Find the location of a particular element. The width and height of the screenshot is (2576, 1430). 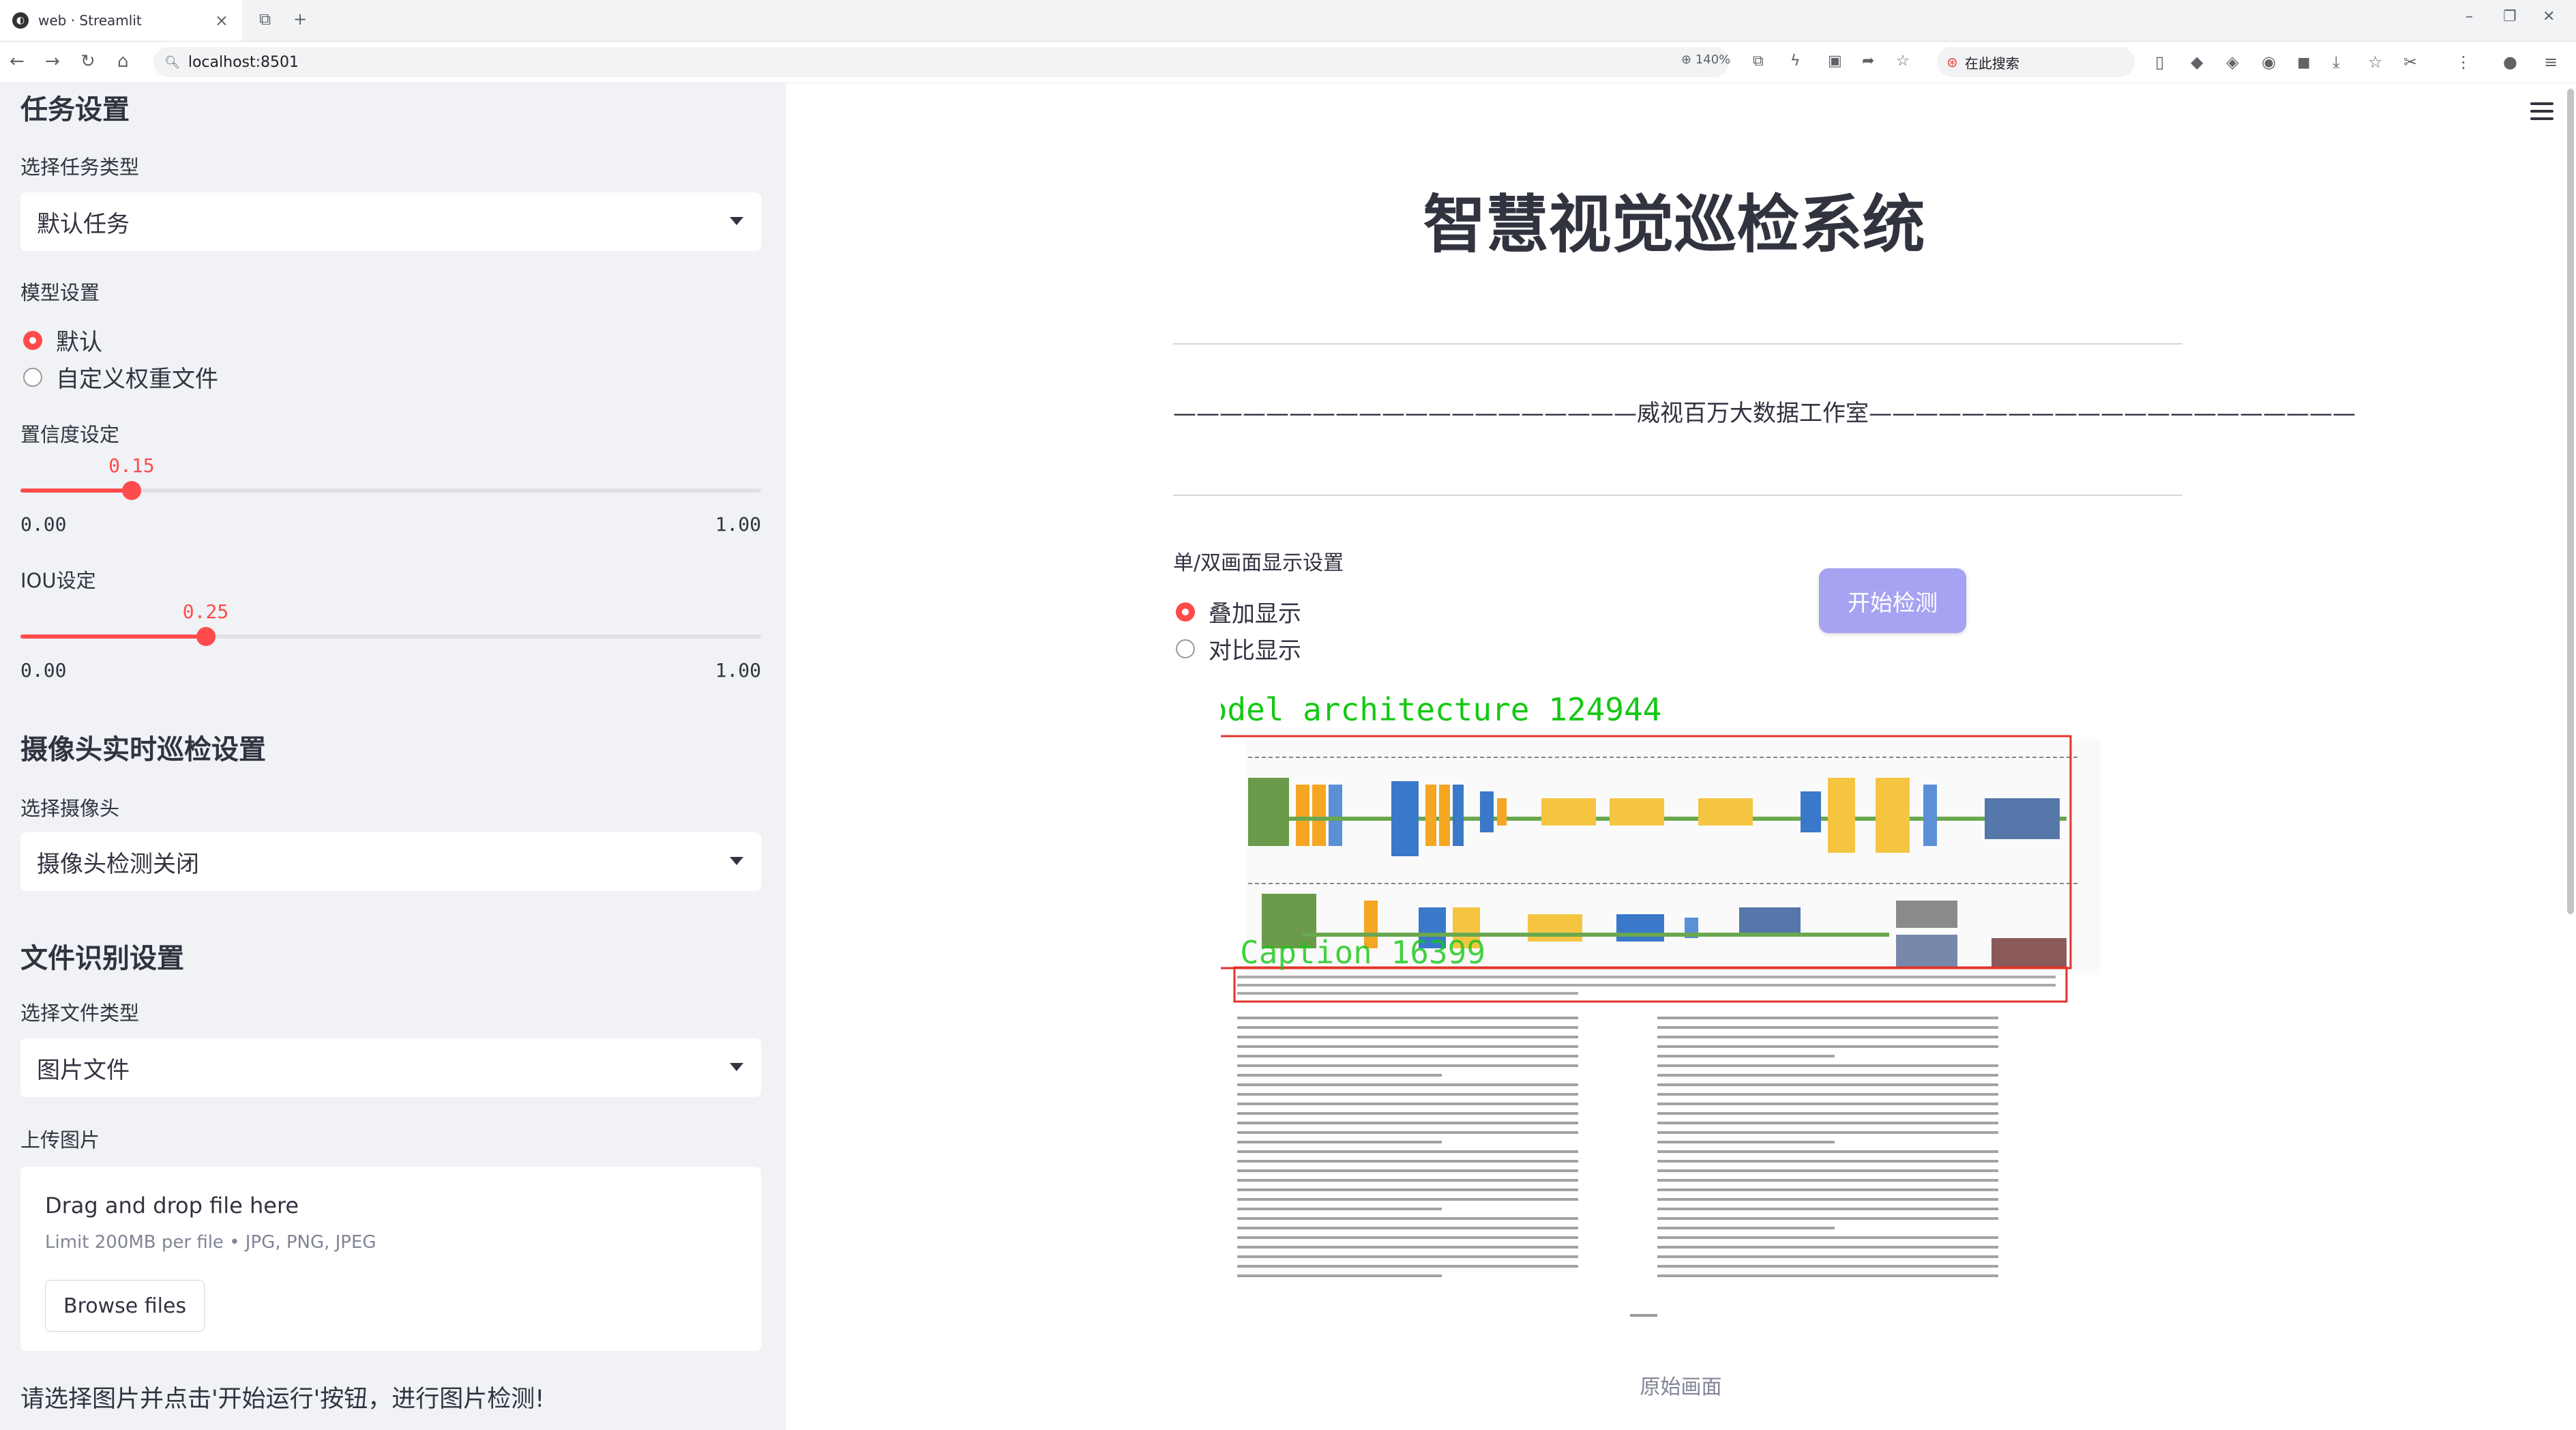

confidence-min: 0.00 is located at coordinates (43, 524).